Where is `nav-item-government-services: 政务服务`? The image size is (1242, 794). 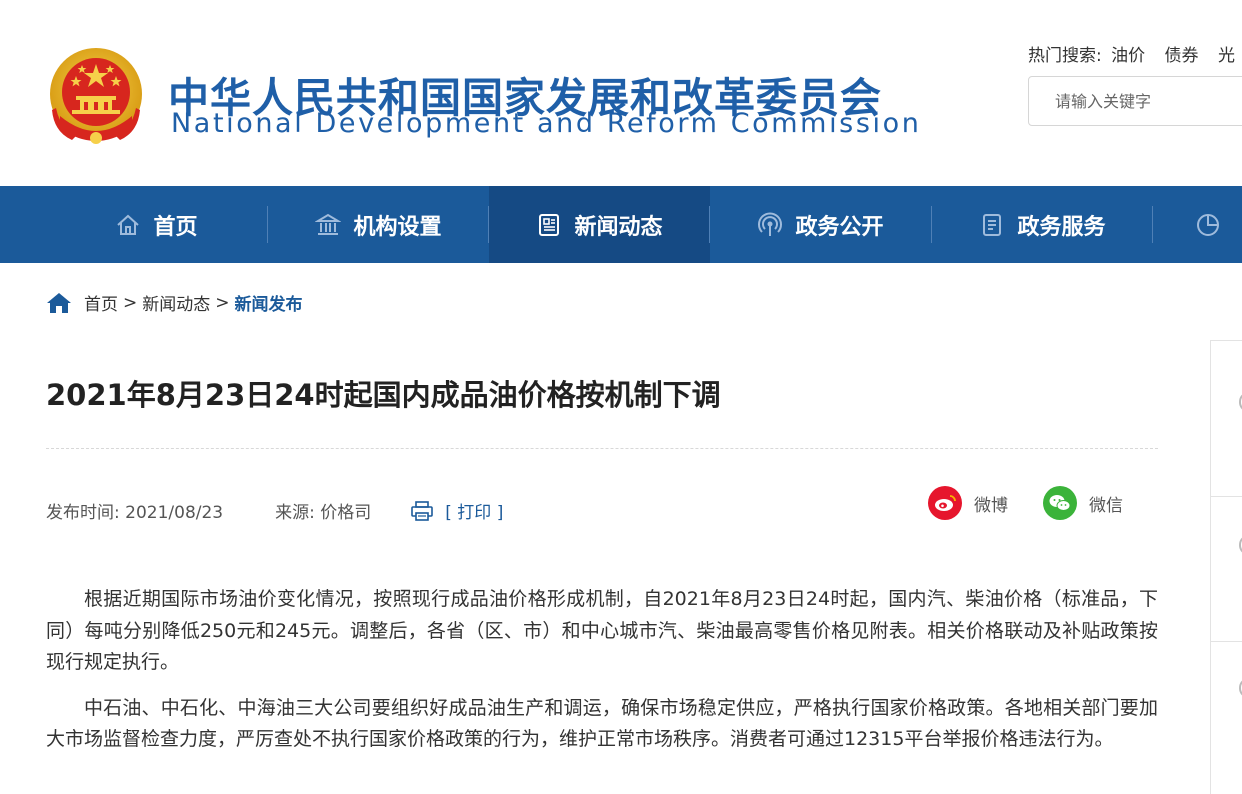 nav-item-government-services: 政务服务 is located at coordinates (1042, 224).